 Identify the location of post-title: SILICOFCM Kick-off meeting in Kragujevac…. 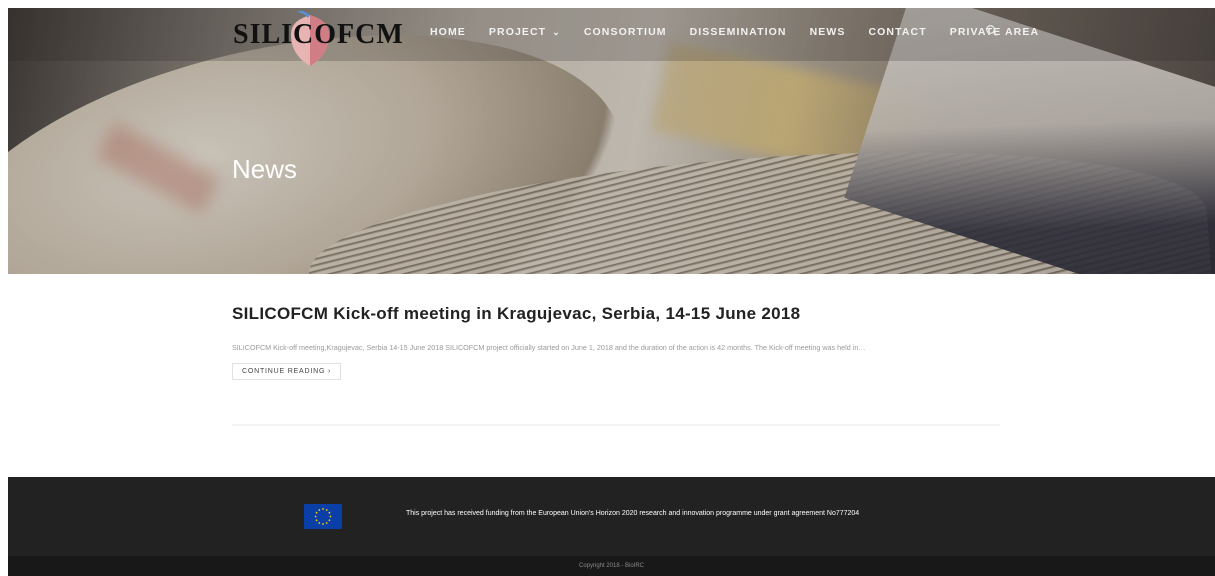
(616, 314).